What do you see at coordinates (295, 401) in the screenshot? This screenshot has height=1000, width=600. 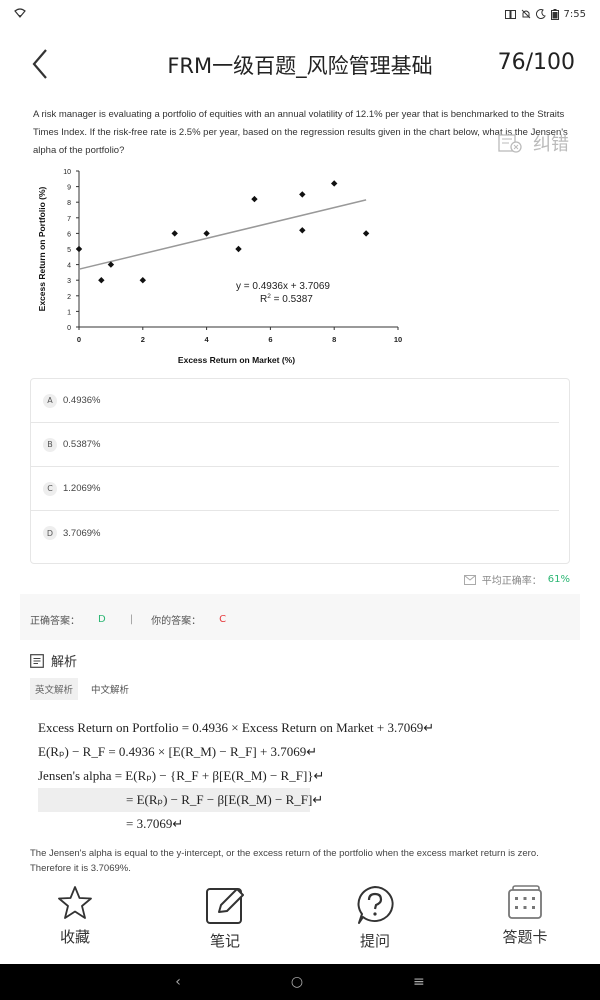 I see `option-a: A 0.4936%` at bounding box center [295, 401].